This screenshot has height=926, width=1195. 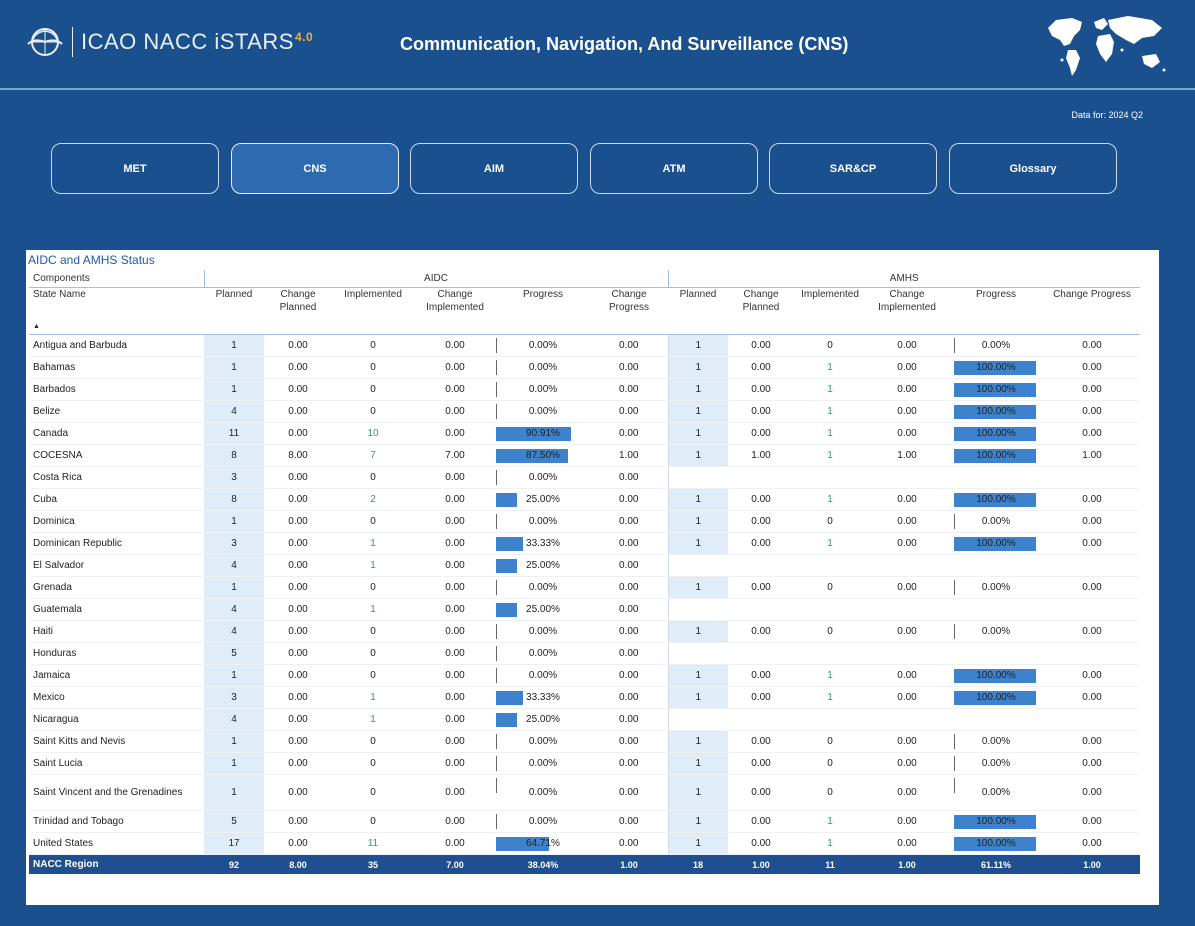 I want to click on nav-tab-atm: ATM, so click(x=674, y=168).